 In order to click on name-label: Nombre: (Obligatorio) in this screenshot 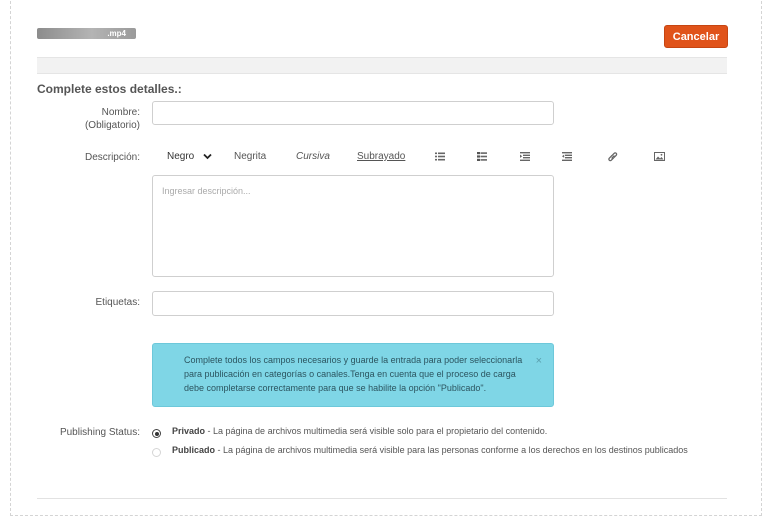, I will do `click(112, 119)`.